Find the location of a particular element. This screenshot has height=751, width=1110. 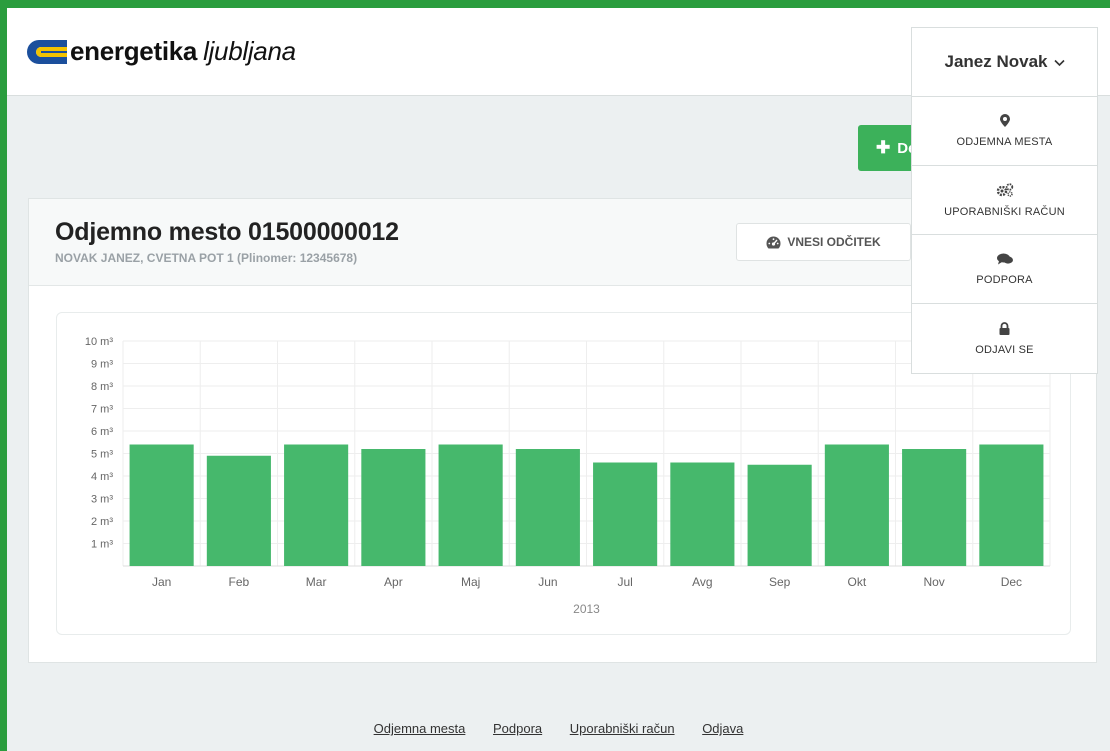

dashboard-icon is located at coordinates (773, 242).